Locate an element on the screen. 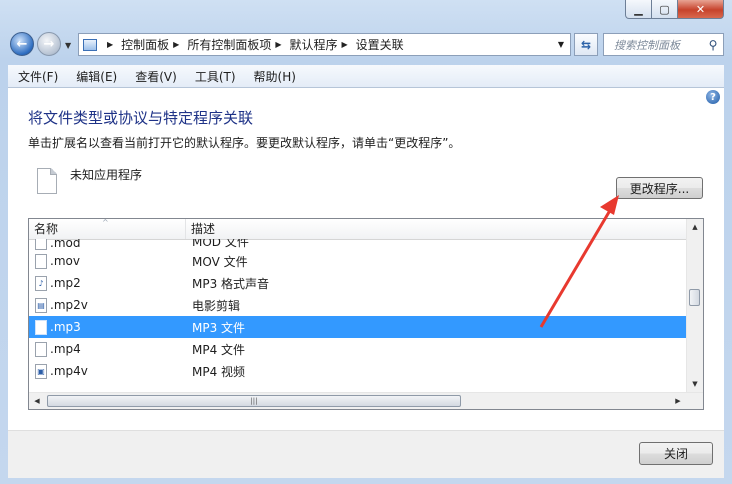 The image size is (732, 484). menu-help: 帮助(H) is located at coordinates (274, 76).